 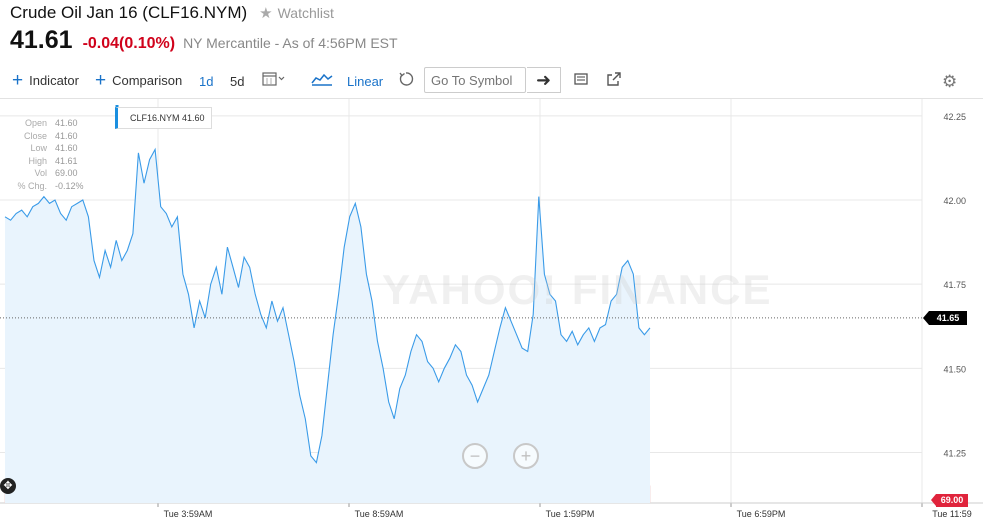 What do you see at coordinates (188, 514) in the screenshot?
I see `x-tick-label: Tue 3:59AM` at bounding box center [188, 514].